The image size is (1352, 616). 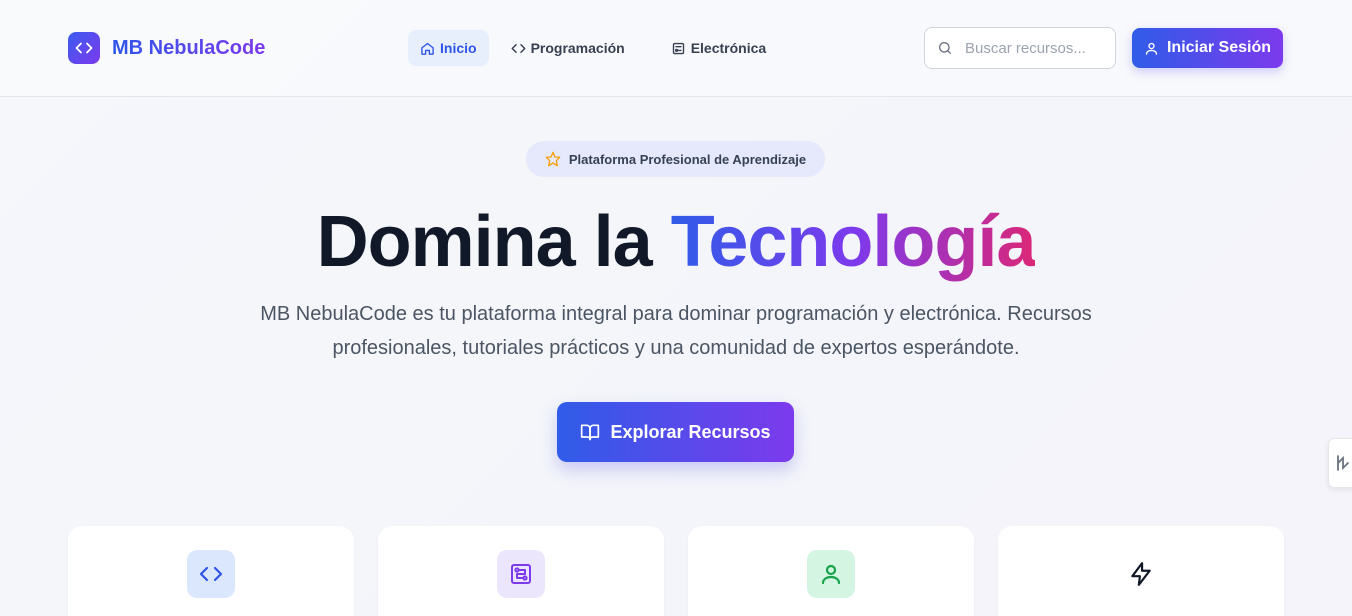 What do you see at coordinates (458, 48) in the screenshot?
I see `nav-label: Inicio` at bounding box center [458, 48].